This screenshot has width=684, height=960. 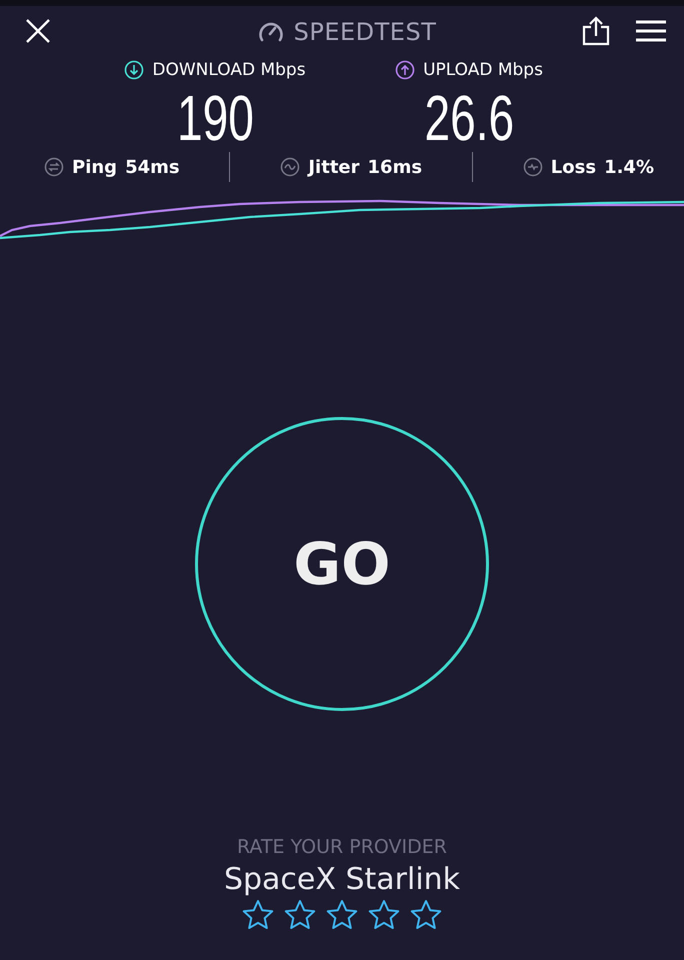 What do you see at coordinates (215, 118) in the screenshot?
I see `result-value: 190` at bounding box center [215, 118].